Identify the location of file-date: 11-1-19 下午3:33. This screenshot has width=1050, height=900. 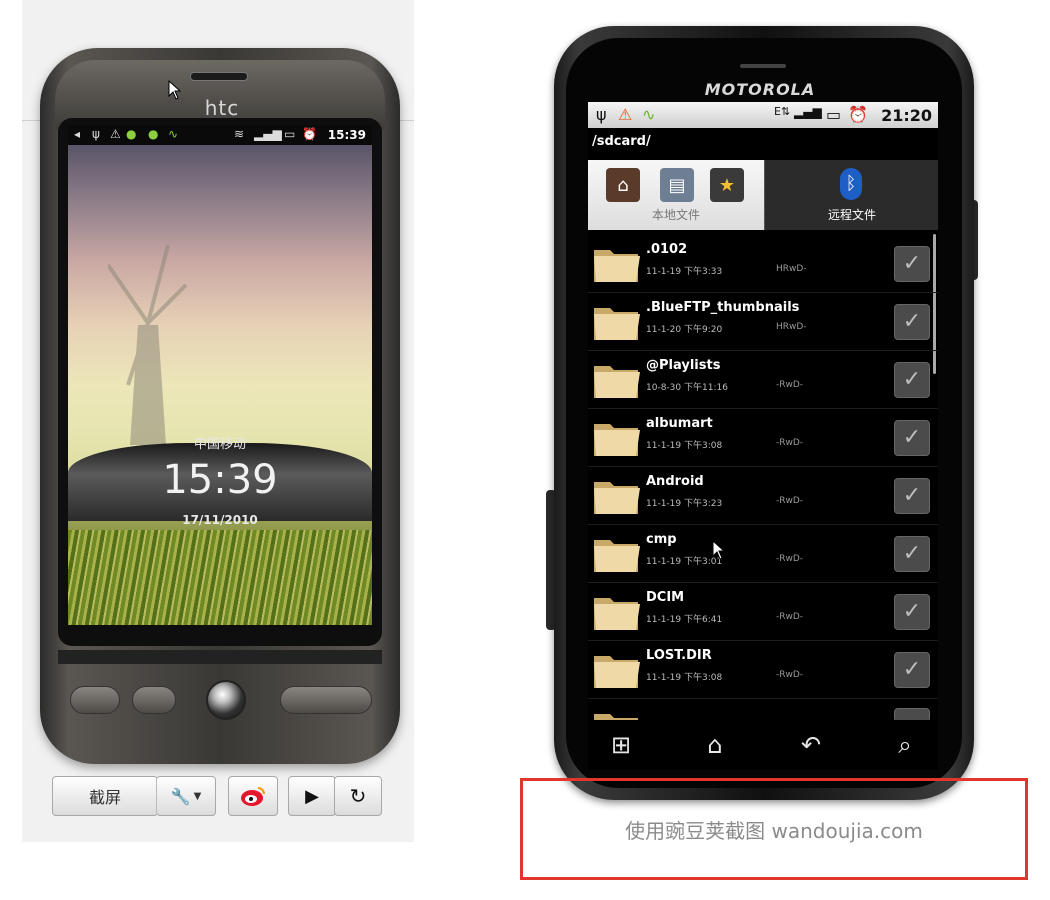
(684, 272).